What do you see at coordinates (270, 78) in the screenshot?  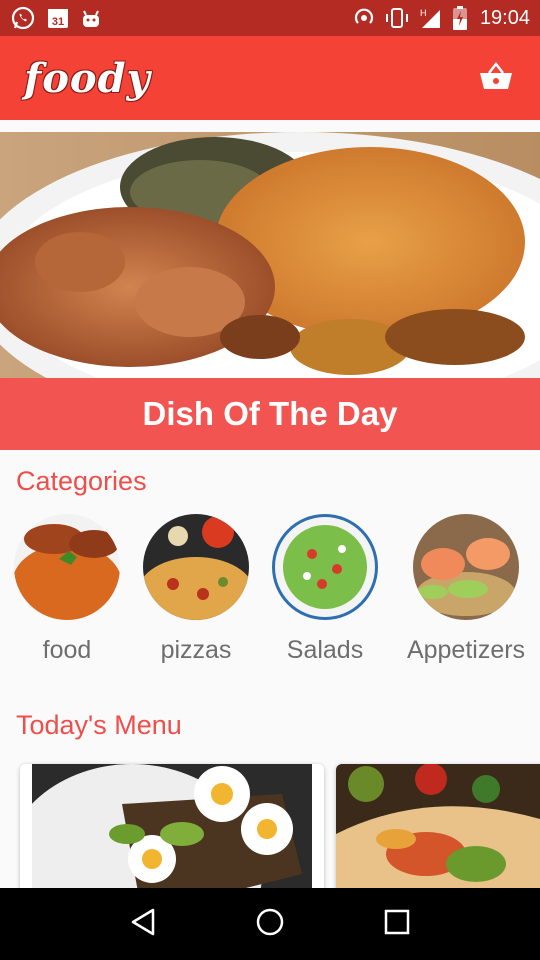 I see `app-bar: foody` at bounding box center [270, 78].